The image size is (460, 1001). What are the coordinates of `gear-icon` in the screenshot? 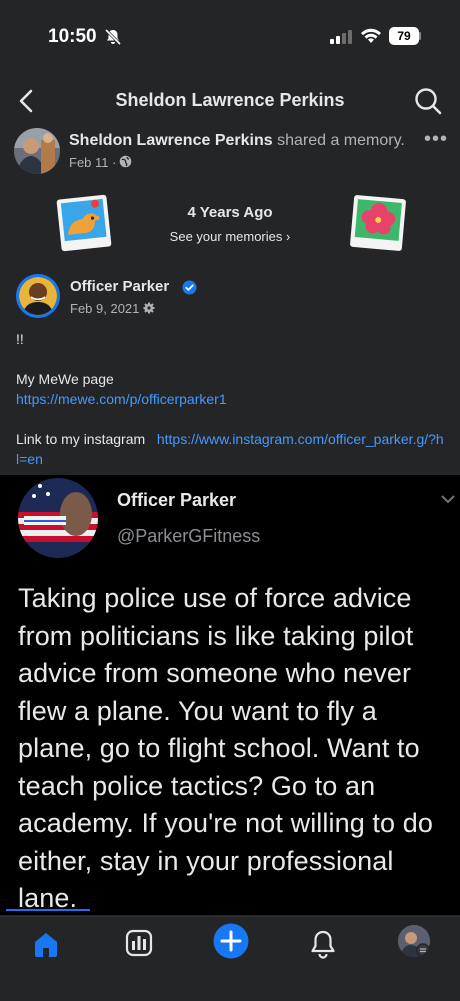 It's located at (149, 308).